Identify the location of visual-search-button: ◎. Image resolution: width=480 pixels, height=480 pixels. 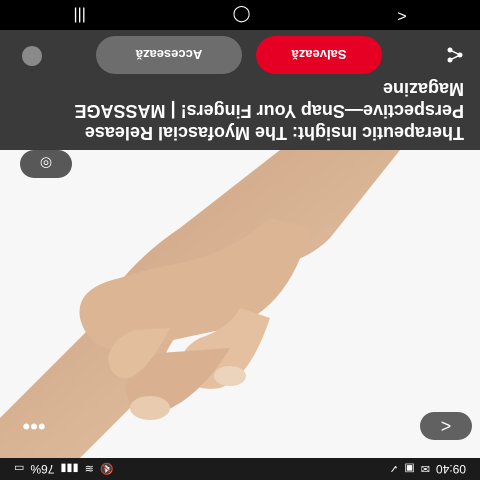
(46, 164).